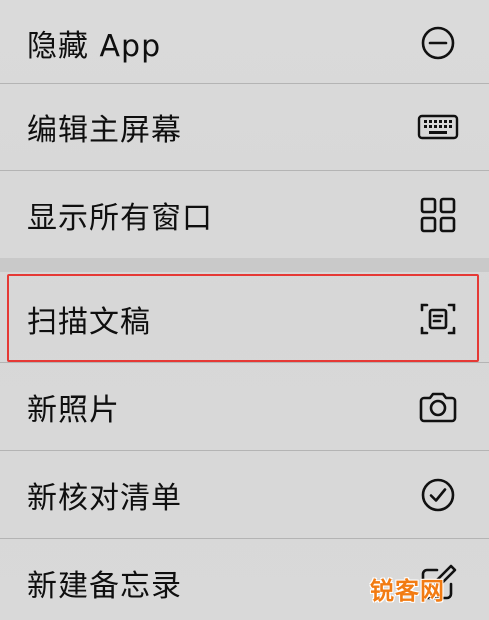 This screenshot has height=620, width=489. I want to click on menu-item-label: 新建备忘录, so click(104, 586).